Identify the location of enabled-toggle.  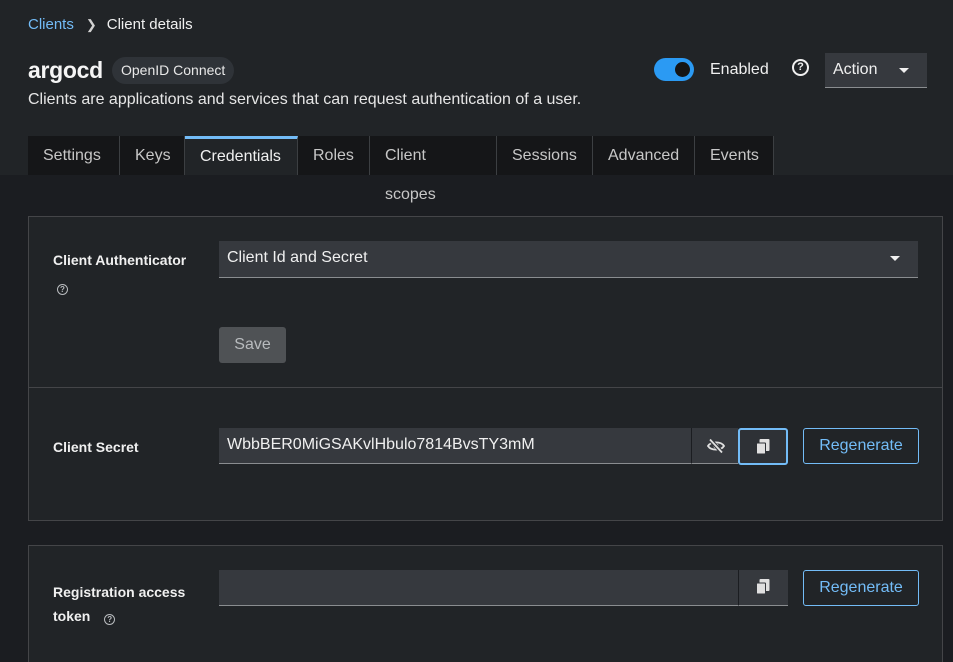
(674, 69).